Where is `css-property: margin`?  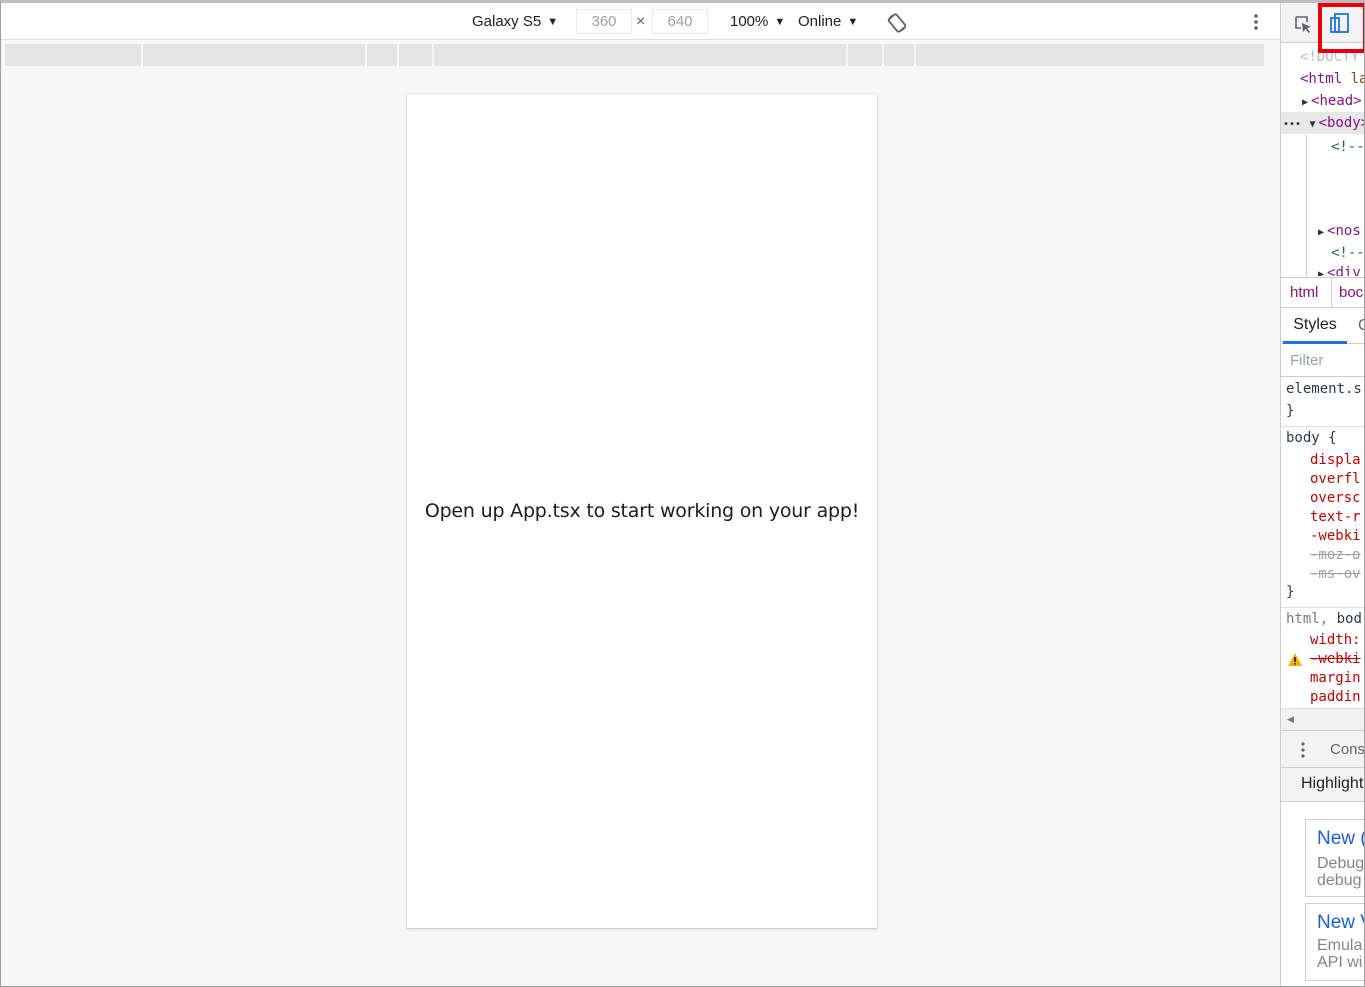
css-property: margin is located at coordinates (1335, 678).